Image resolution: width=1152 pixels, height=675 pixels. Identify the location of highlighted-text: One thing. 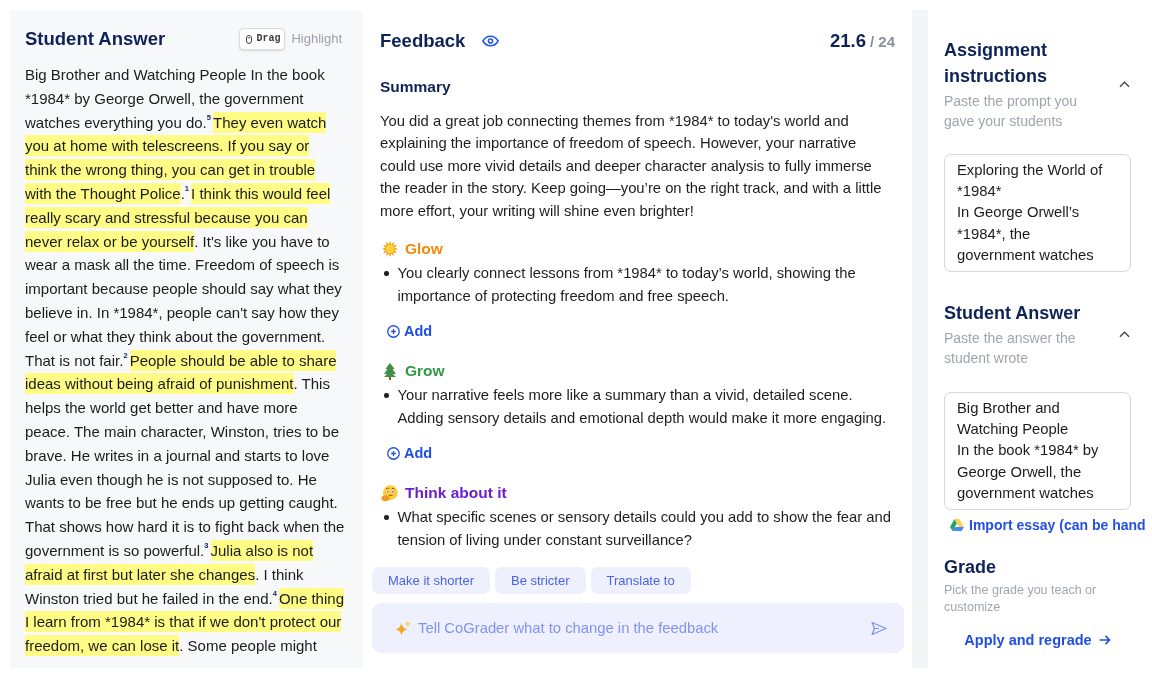
(311, 598).